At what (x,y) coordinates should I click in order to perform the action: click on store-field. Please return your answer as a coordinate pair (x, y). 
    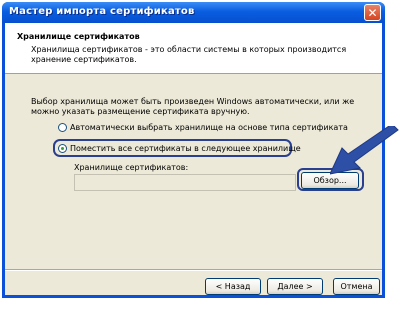
    Looking at the image, I should click on (185, 182).